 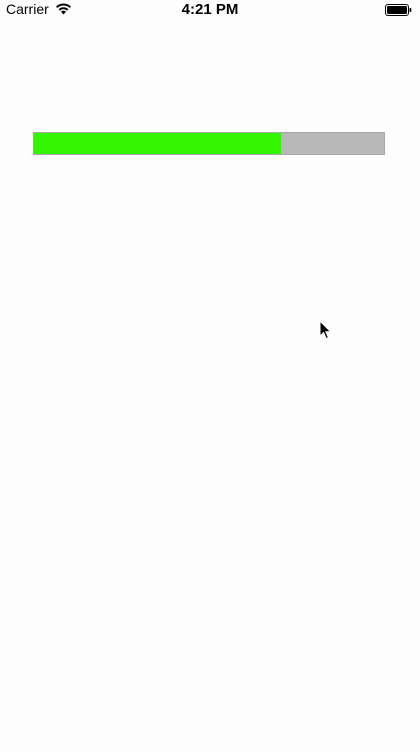 I want to click on status-time: 4:21 PM, so click(x=210, y=9).